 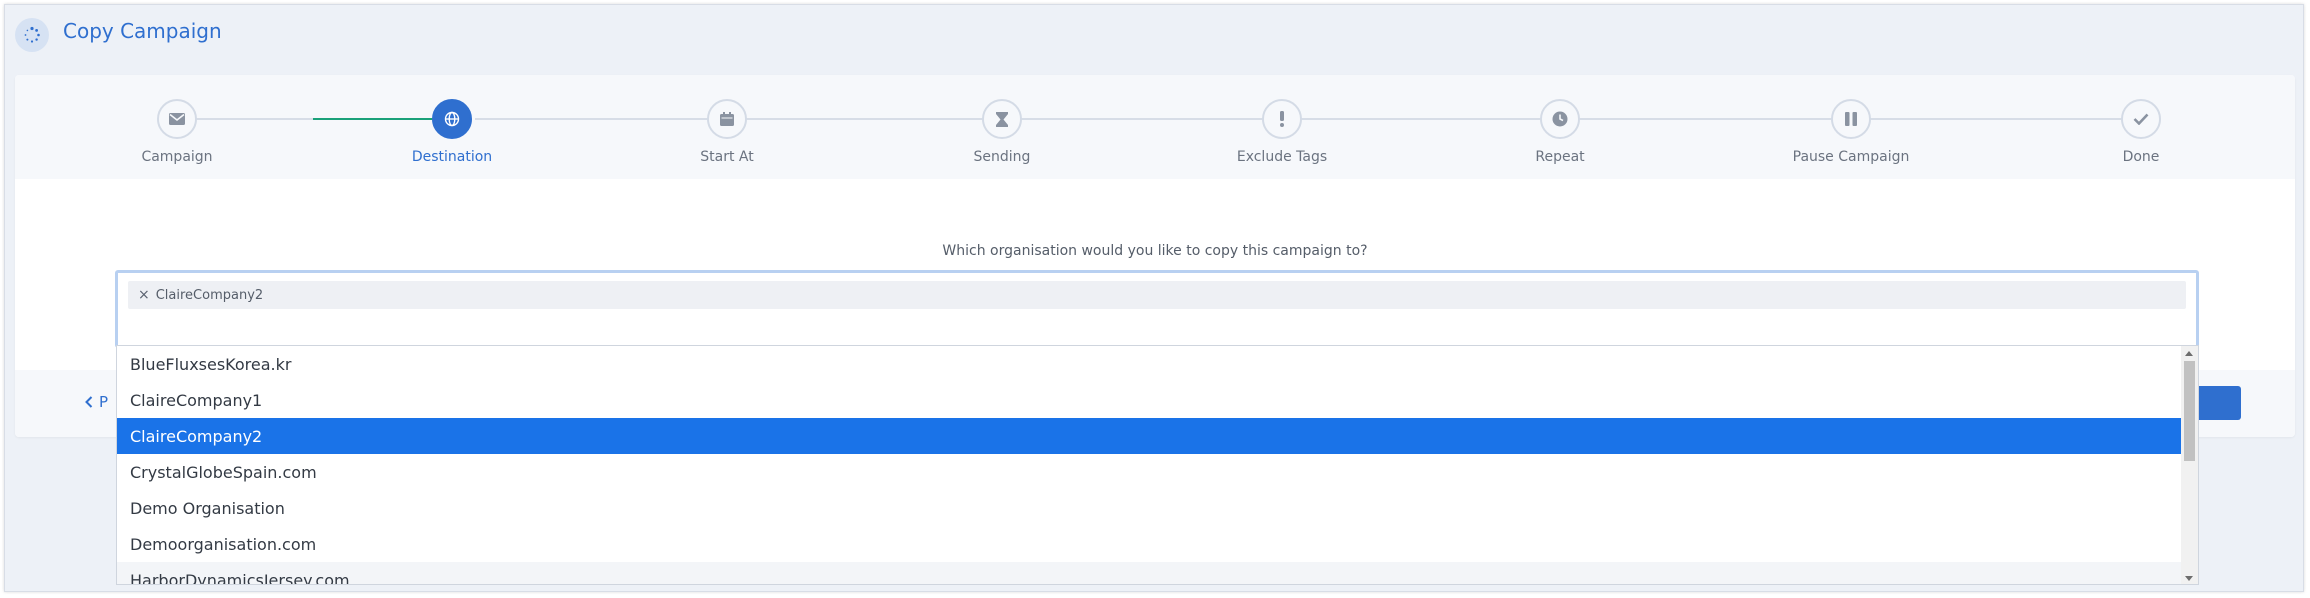 What do you see at coordinates (1282, 119) in the screenshot?
I see `exclamation-icon` at bounding box center [1282, 119].